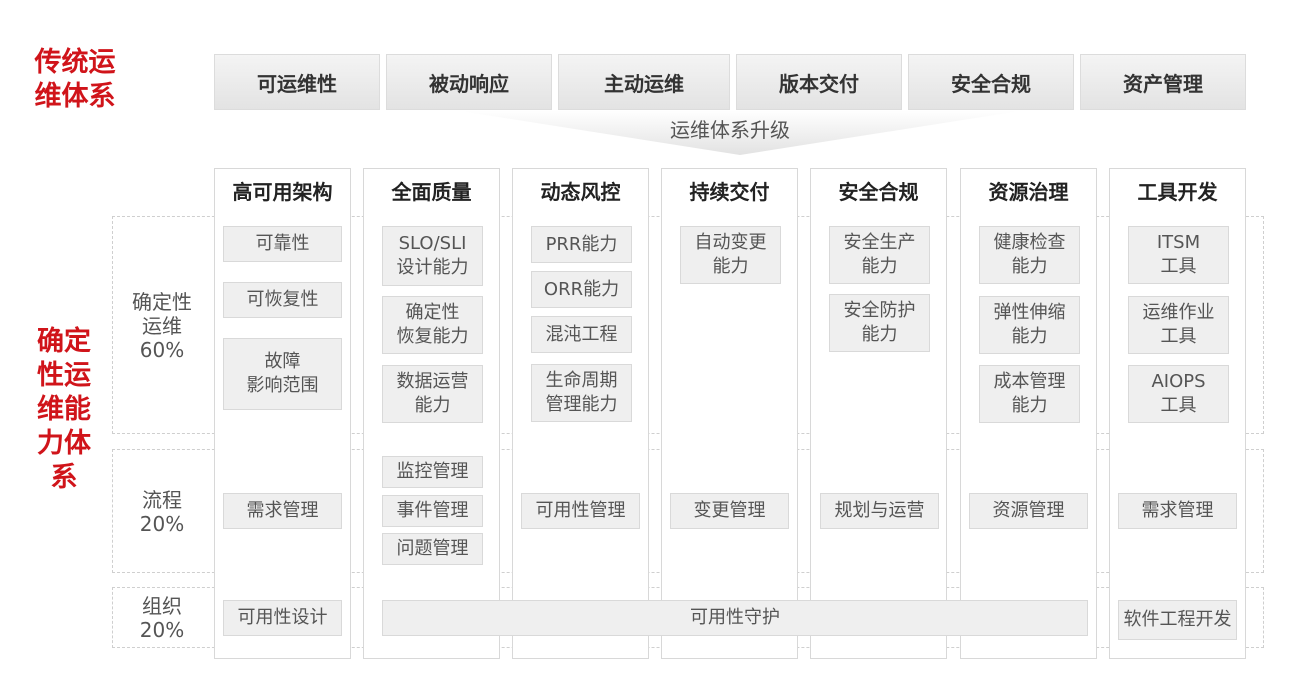  I want to click on traditional-item-operability: 可运维性, so click(297, 82).